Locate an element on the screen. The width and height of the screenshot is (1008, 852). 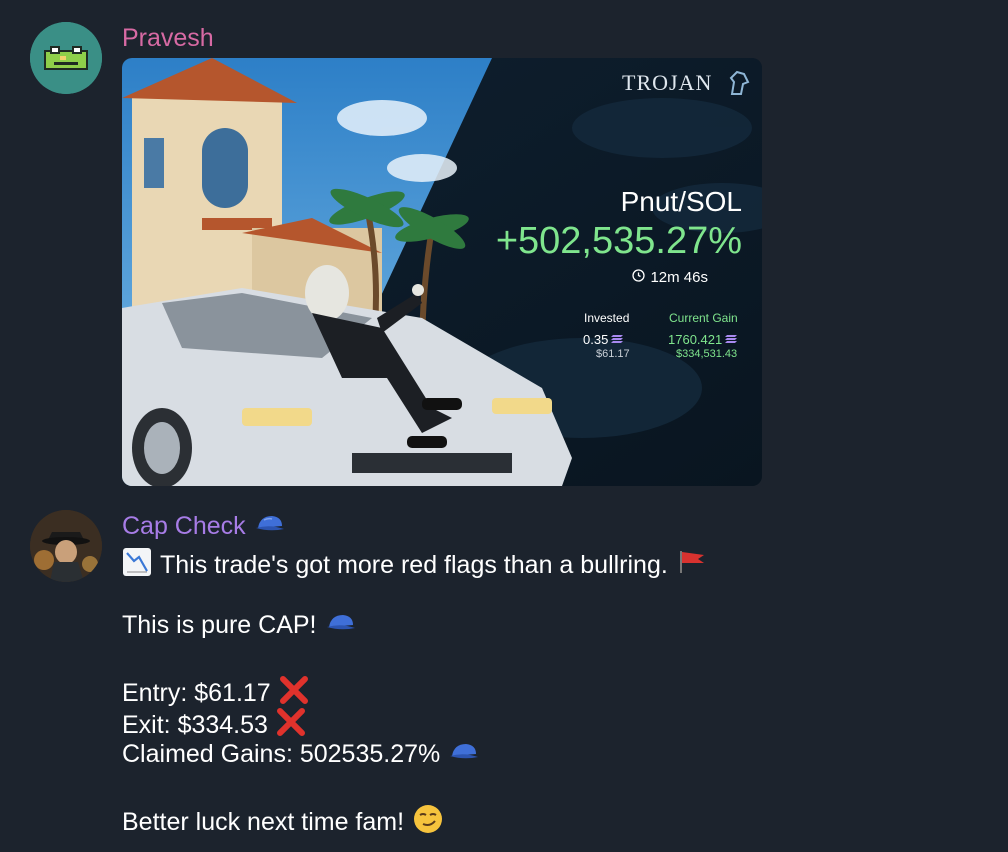
message-text: Exit: $334.53 is located at coordinates (195, 725).